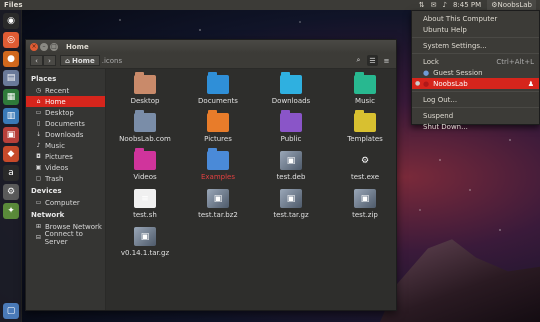 The height and width of the screenshot is (322, 540). What do you see at coordinates (475, 61) in the screenshot?
I see `menu-item-lock: Lock Ctrl+Alt+L` at bounding box center [475, 61].